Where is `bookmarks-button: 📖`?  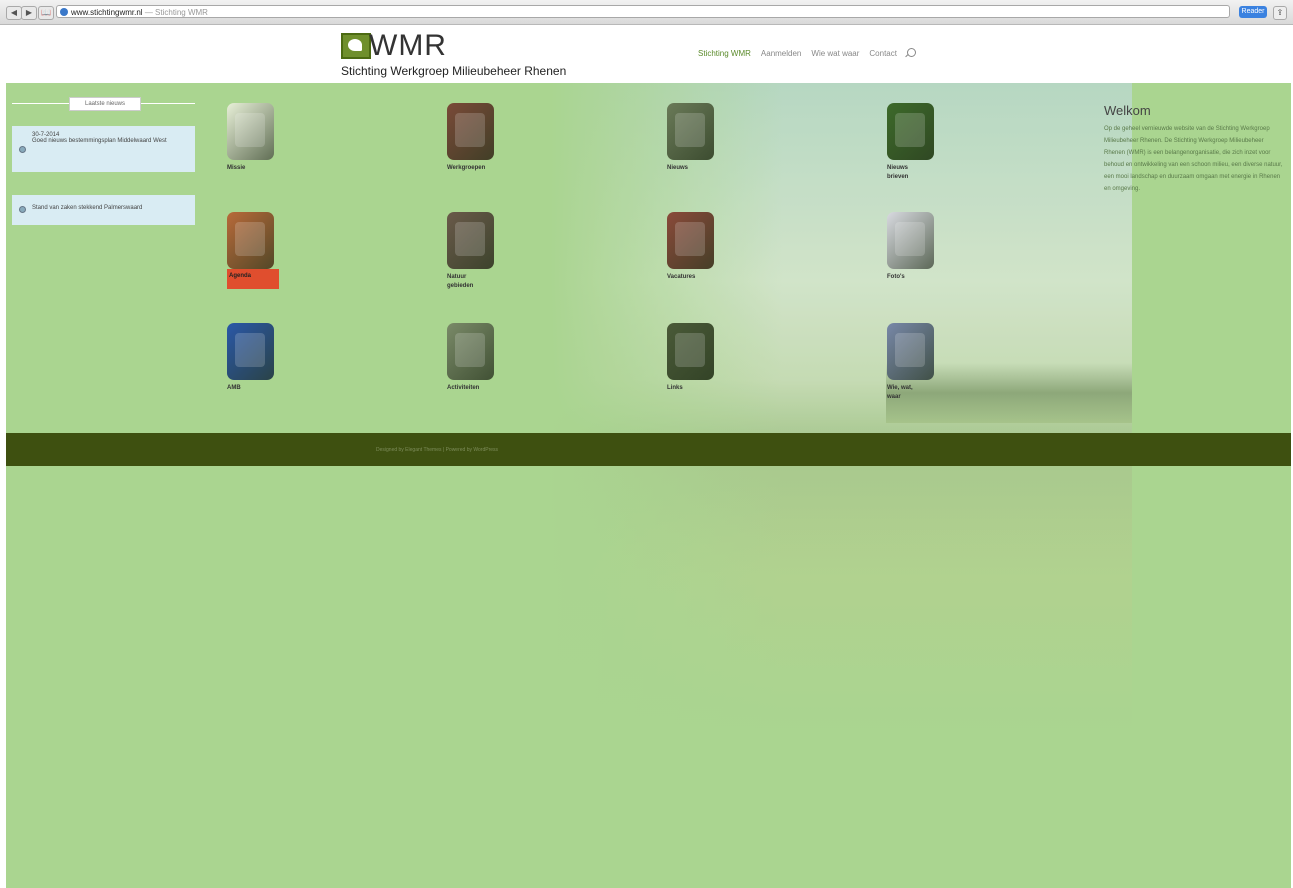
bookmarks-button: 📖 is located at coordinates (46, 13).